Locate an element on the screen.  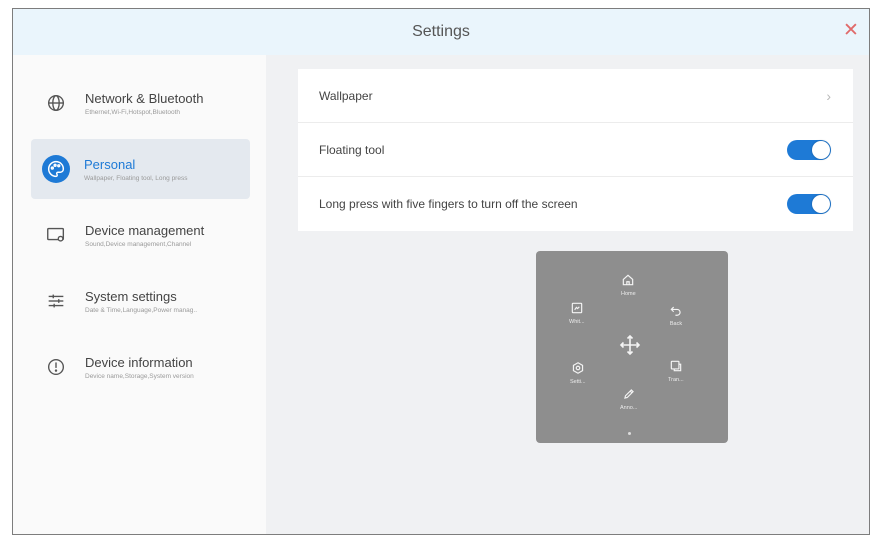
sidebar-item-sublabel: Ethernet,Wi-Fi,Hotspot,Bluetooth is located at coordinates (133, 112).